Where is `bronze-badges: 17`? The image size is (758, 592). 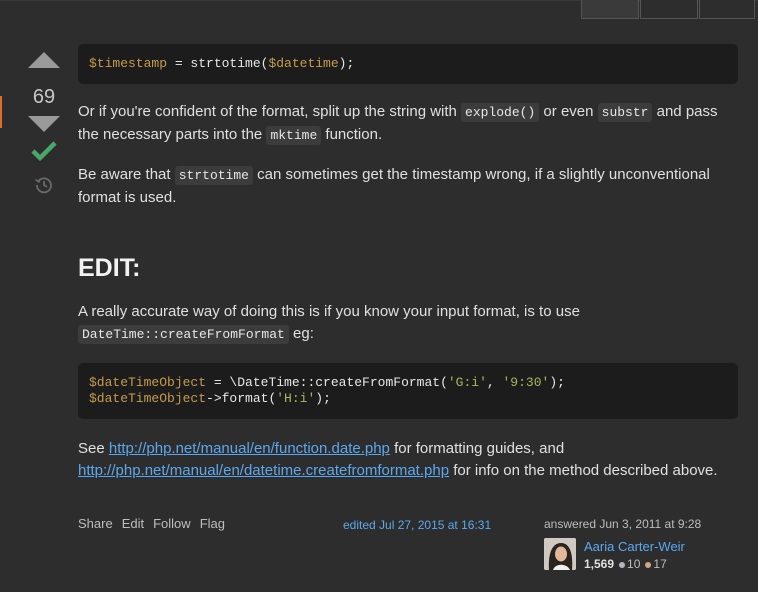
bronze-badges: 17 is located at coordinates (656, 564).